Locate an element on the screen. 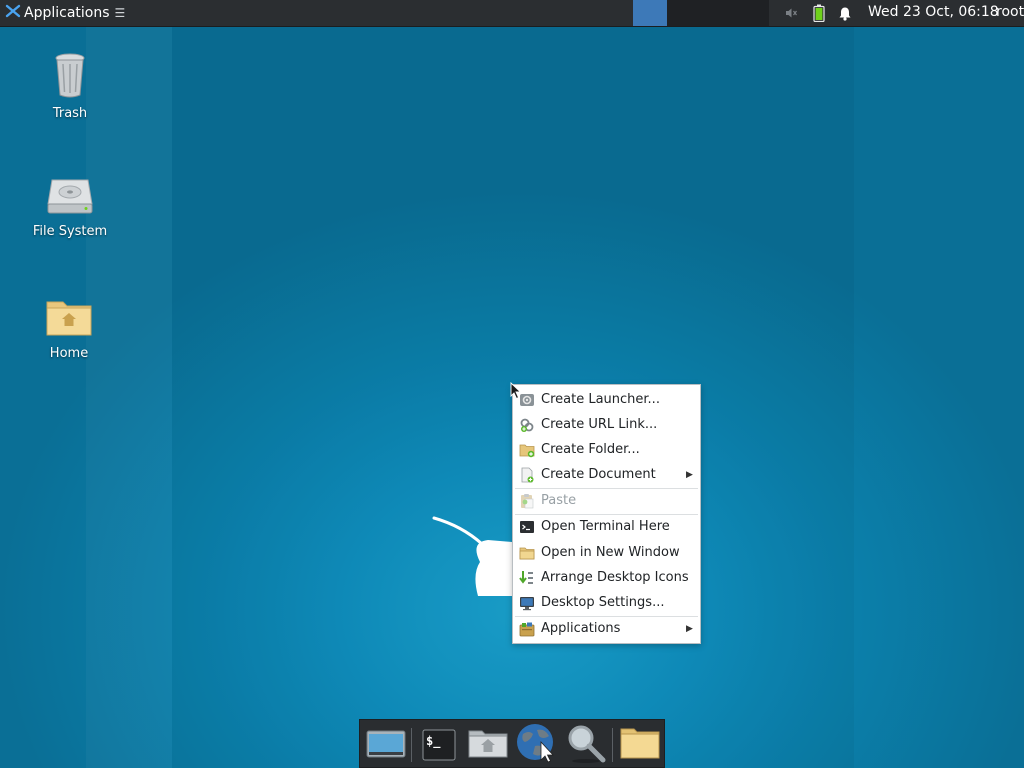  bottom-dock: $_ is located at coordinates (512, 743).